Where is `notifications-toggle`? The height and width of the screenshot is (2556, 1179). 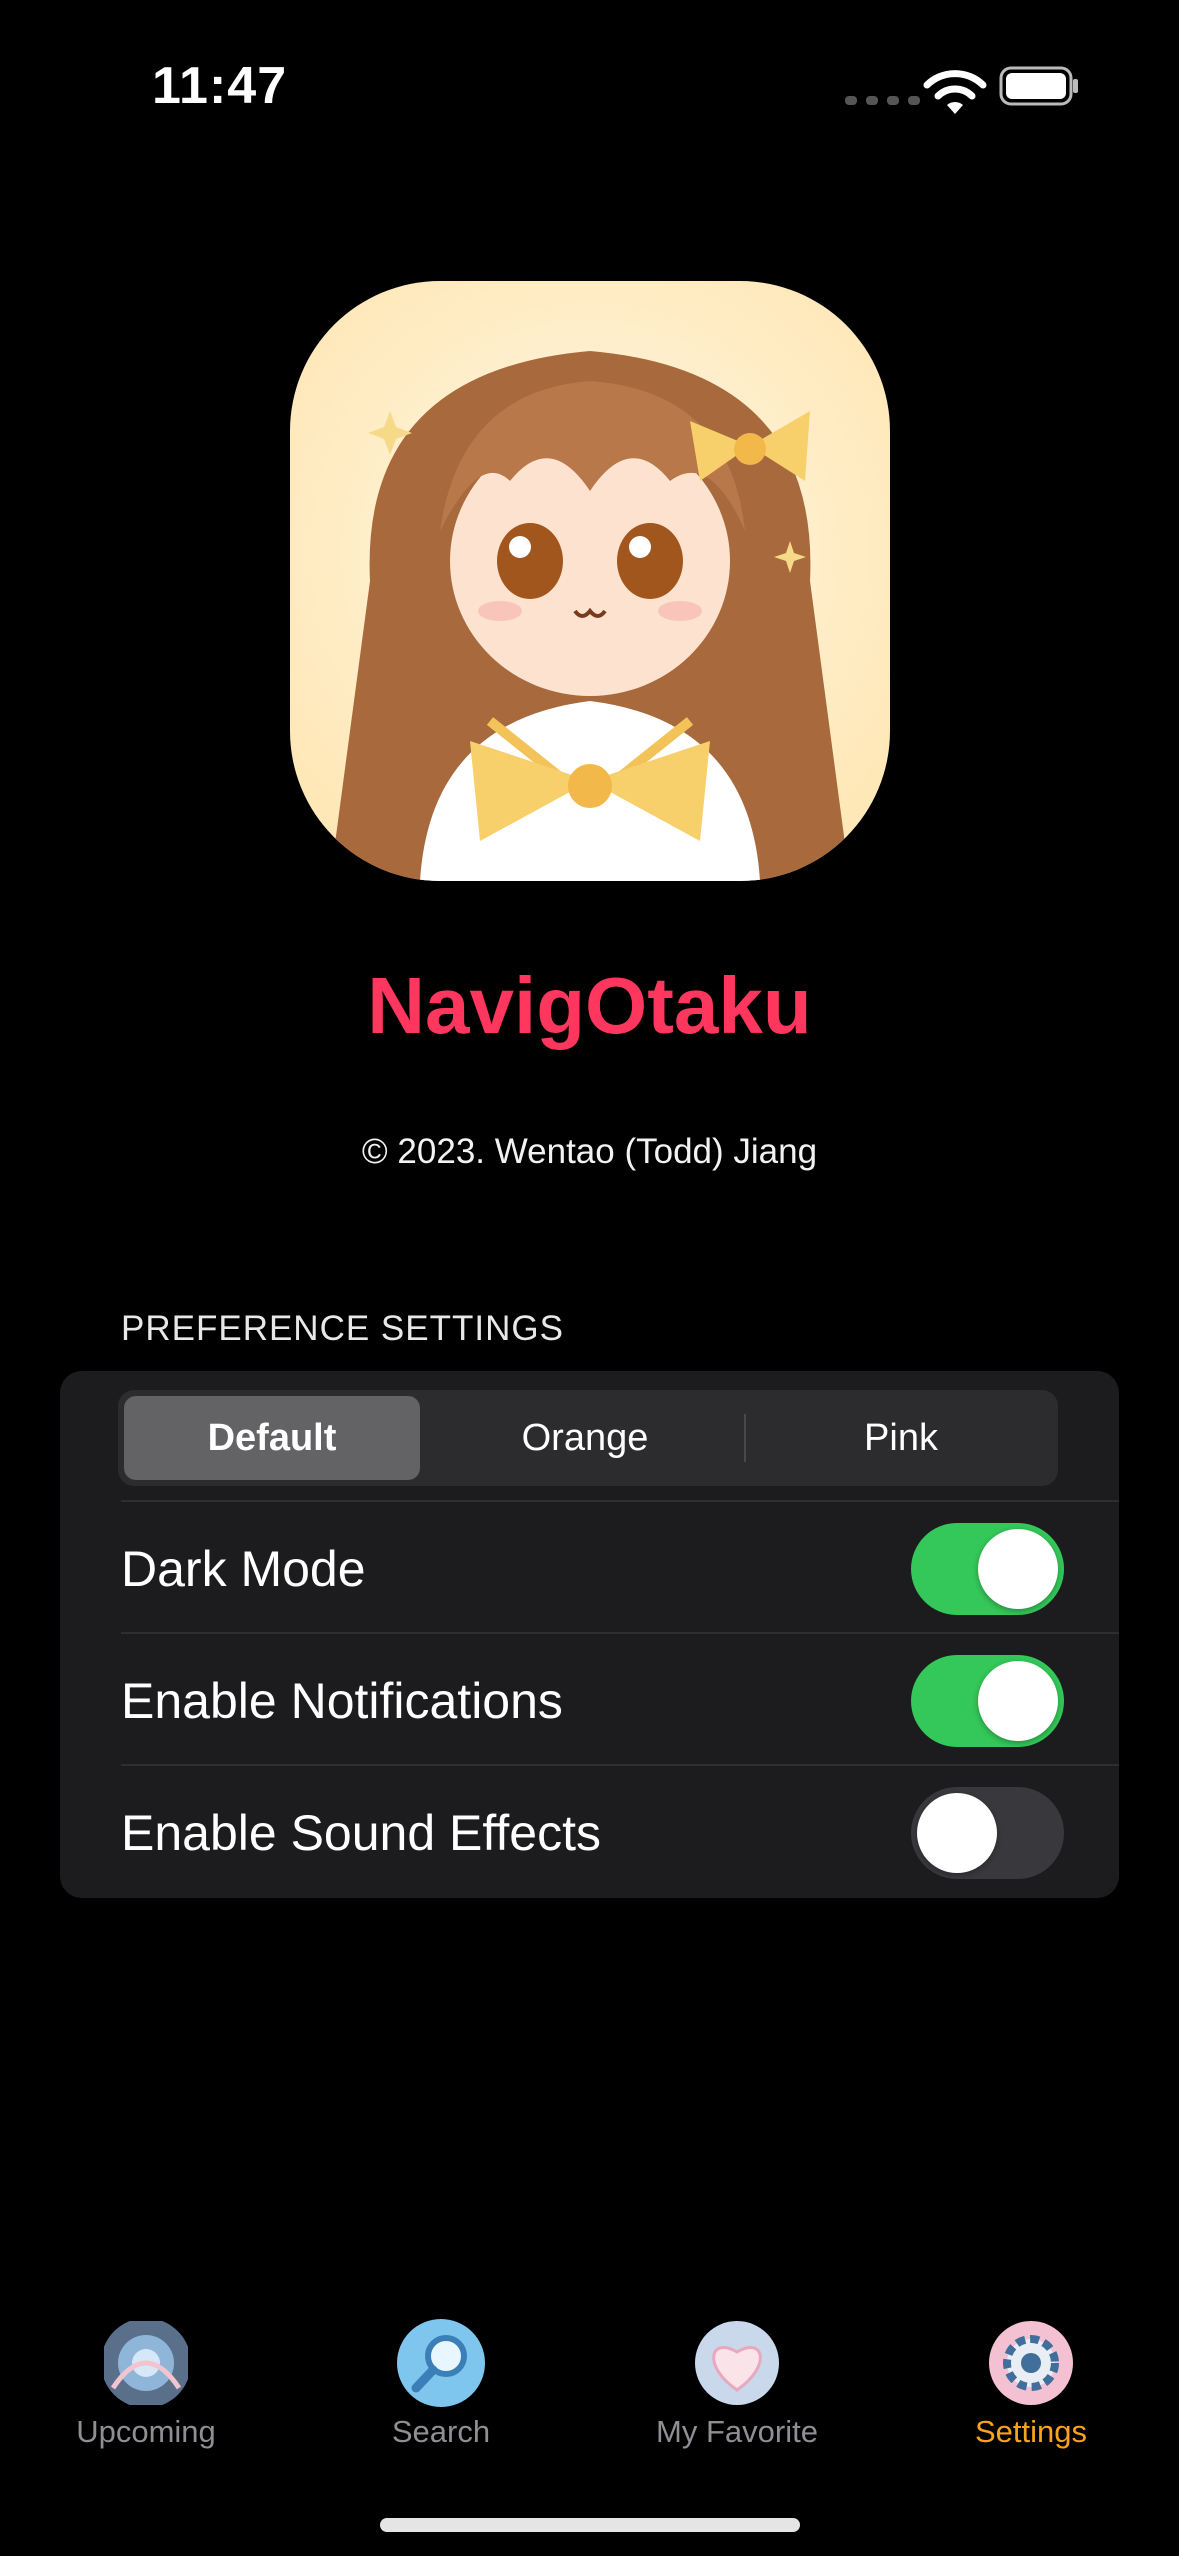
notifications-toggle is located at coordinates (987, 1701).